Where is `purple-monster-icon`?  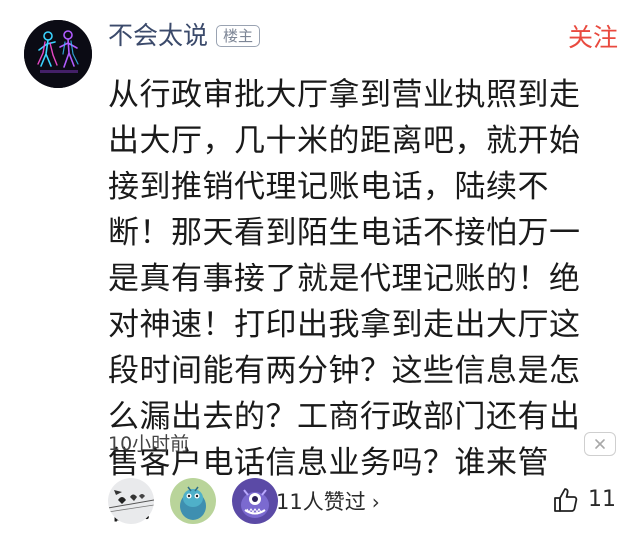 purple-monster-icon is located at coordinates (255, 501).